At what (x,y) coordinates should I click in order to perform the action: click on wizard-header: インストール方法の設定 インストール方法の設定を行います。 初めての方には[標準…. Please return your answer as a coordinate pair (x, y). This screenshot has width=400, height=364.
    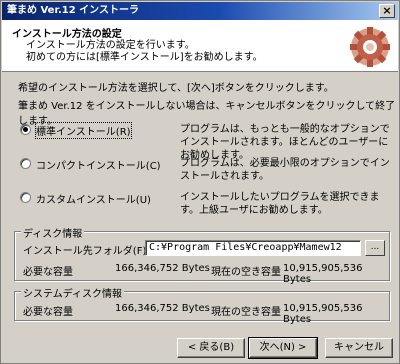
    Looking at the image, I should click on (200, 46).